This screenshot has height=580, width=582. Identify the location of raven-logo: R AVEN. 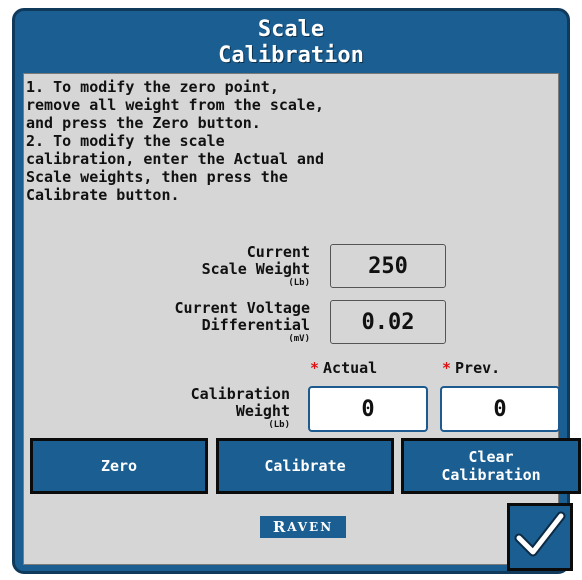
(303, 527).